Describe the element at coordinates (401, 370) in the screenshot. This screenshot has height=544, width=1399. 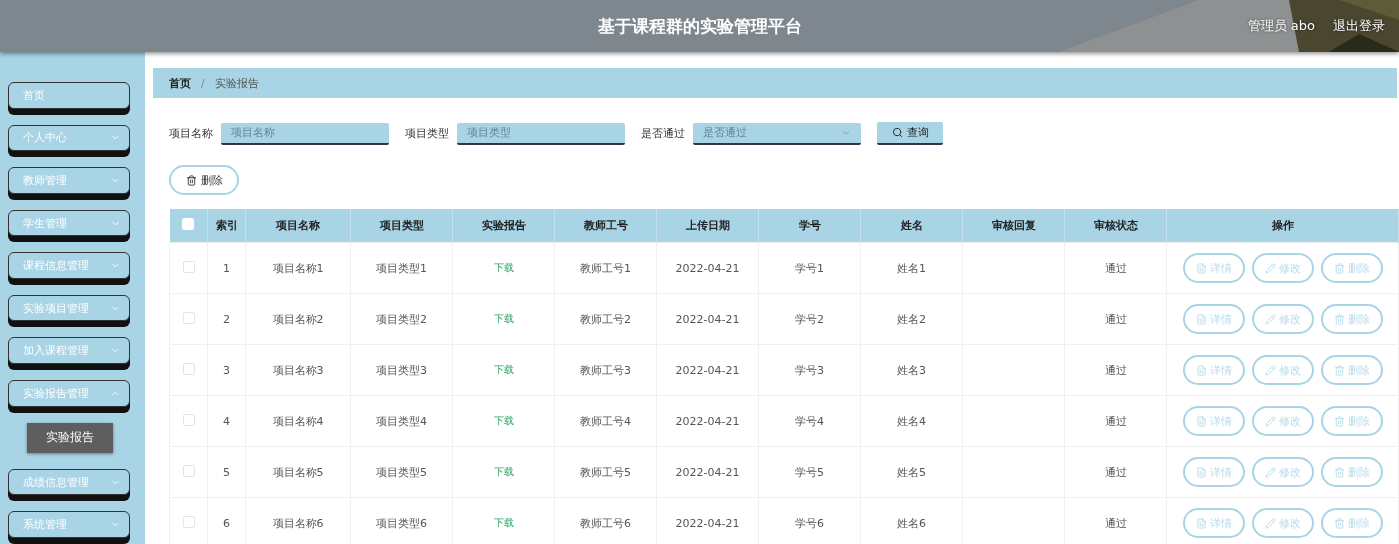
I see `table-cell: 项目类型3` at that location.